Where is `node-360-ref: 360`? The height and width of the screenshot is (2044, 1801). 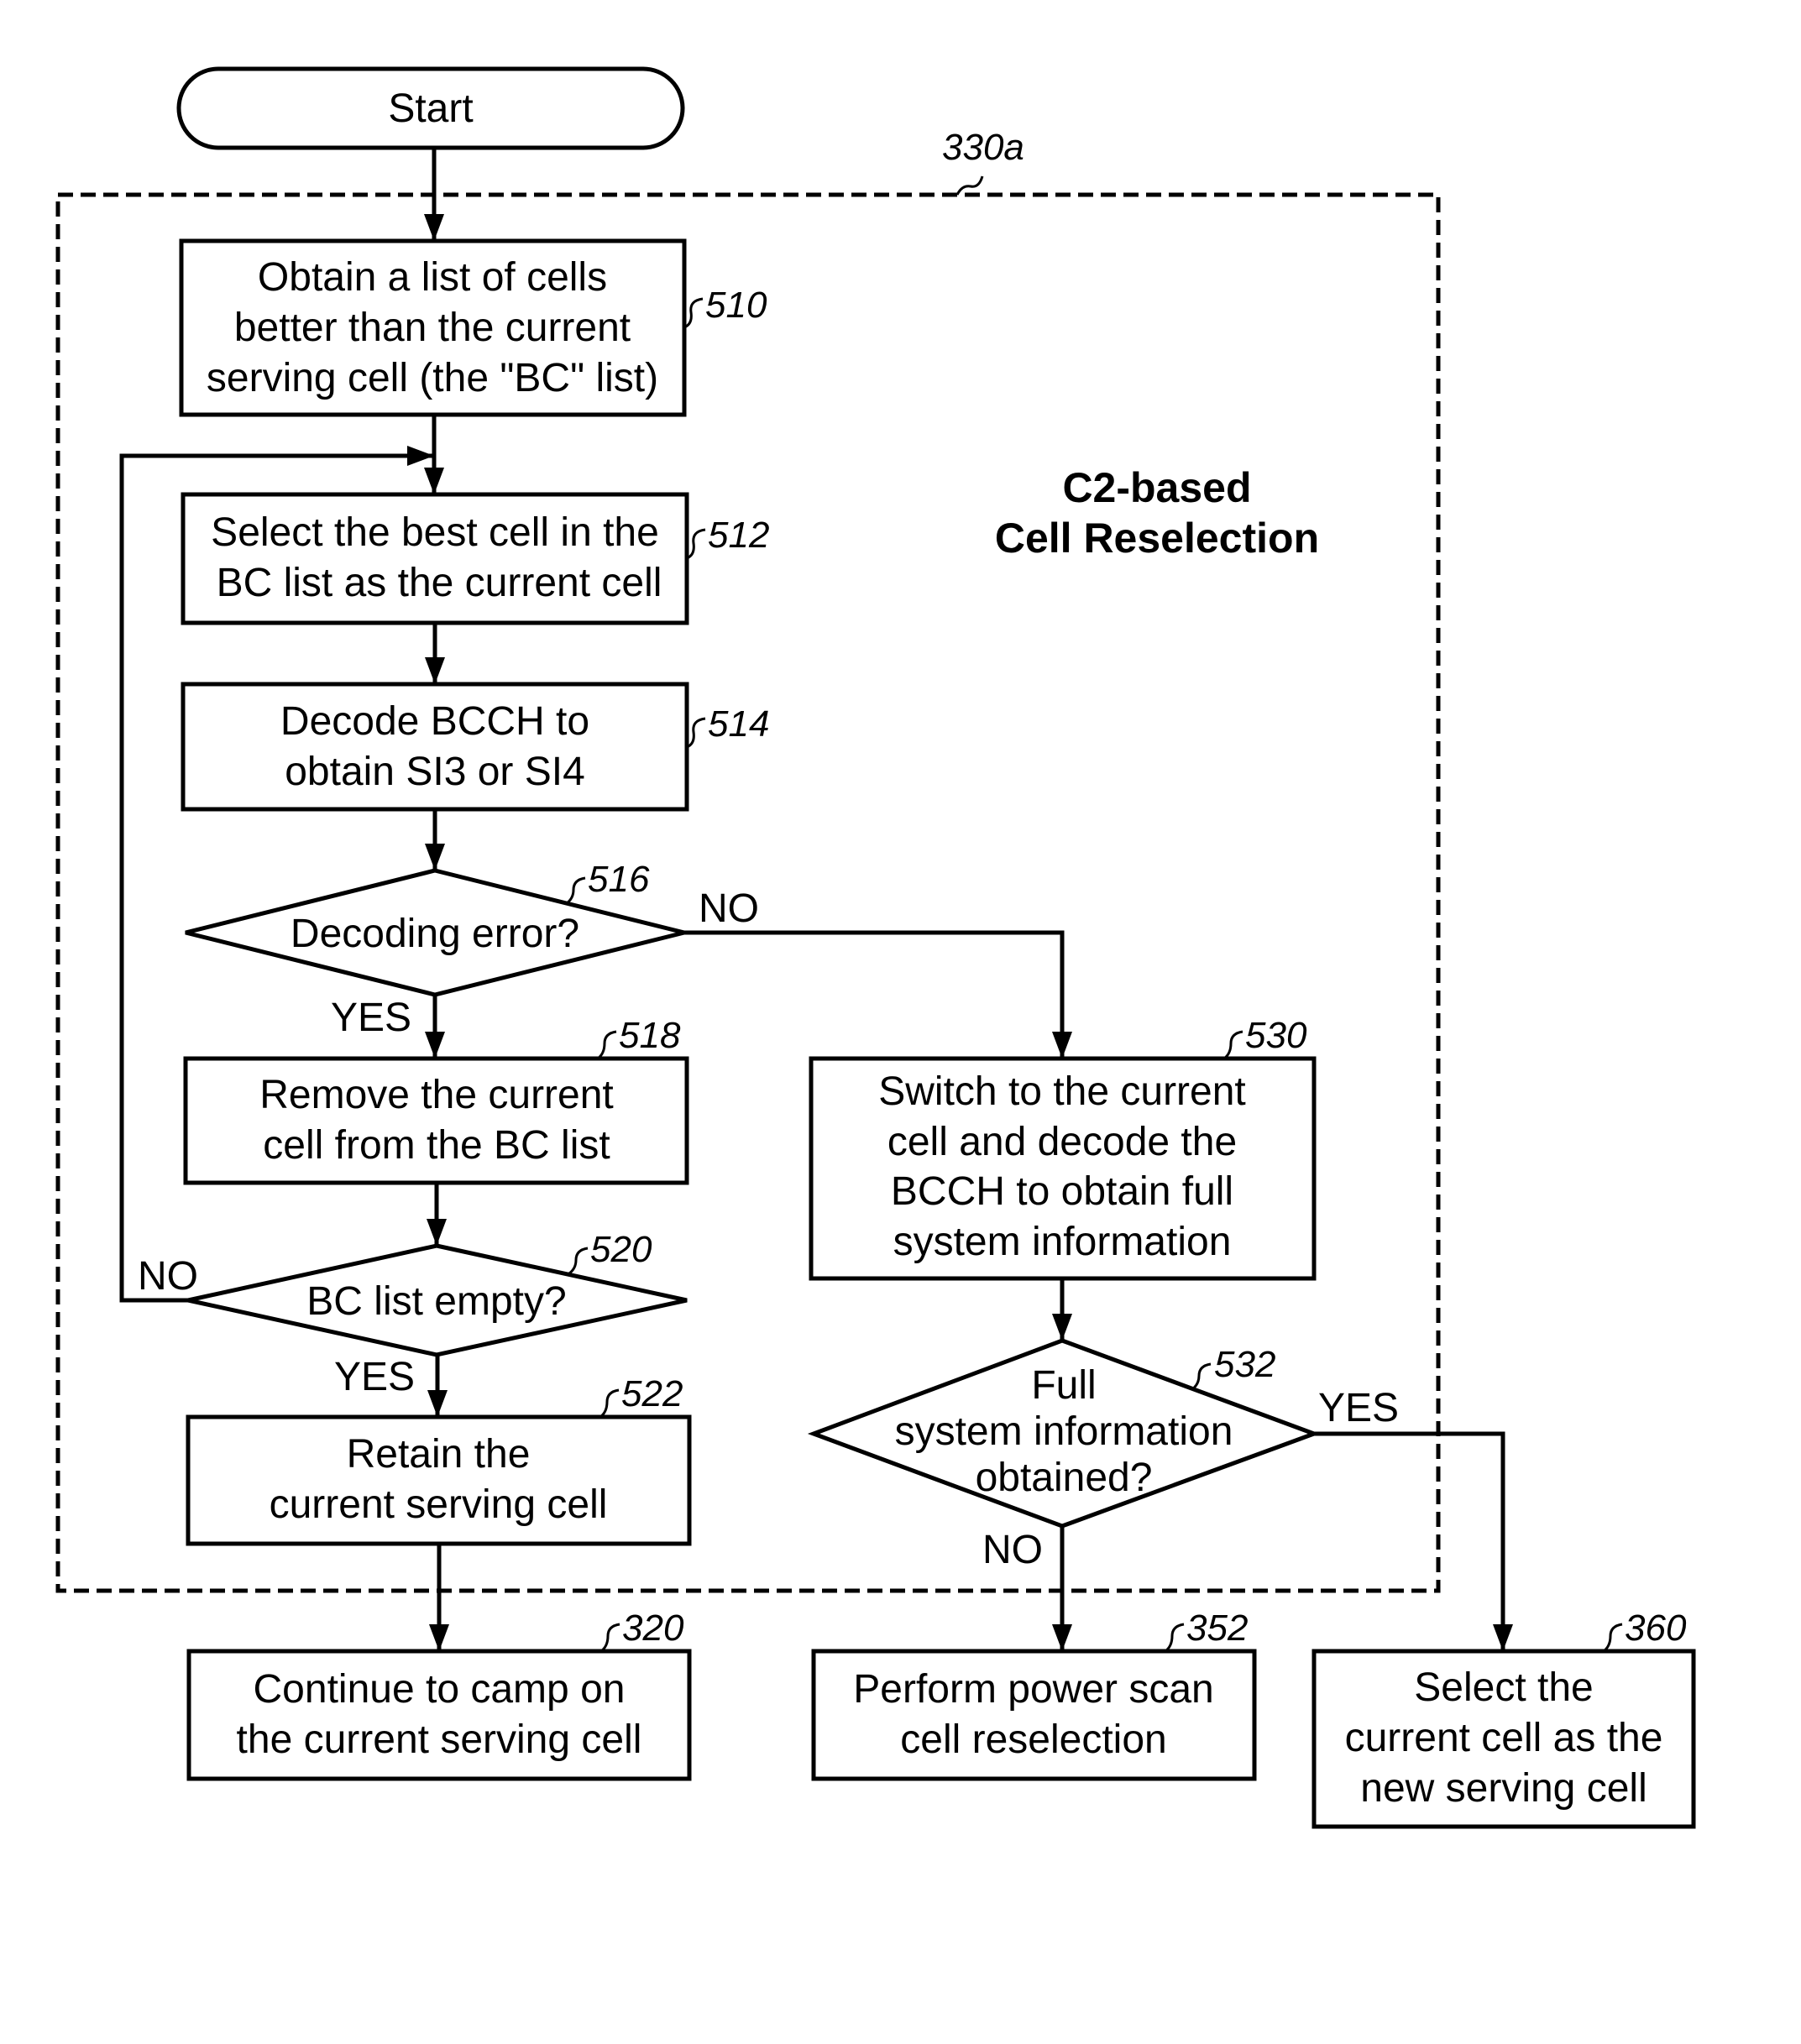 node-360-ref: 360 is located at coordinates (1656, 1628).